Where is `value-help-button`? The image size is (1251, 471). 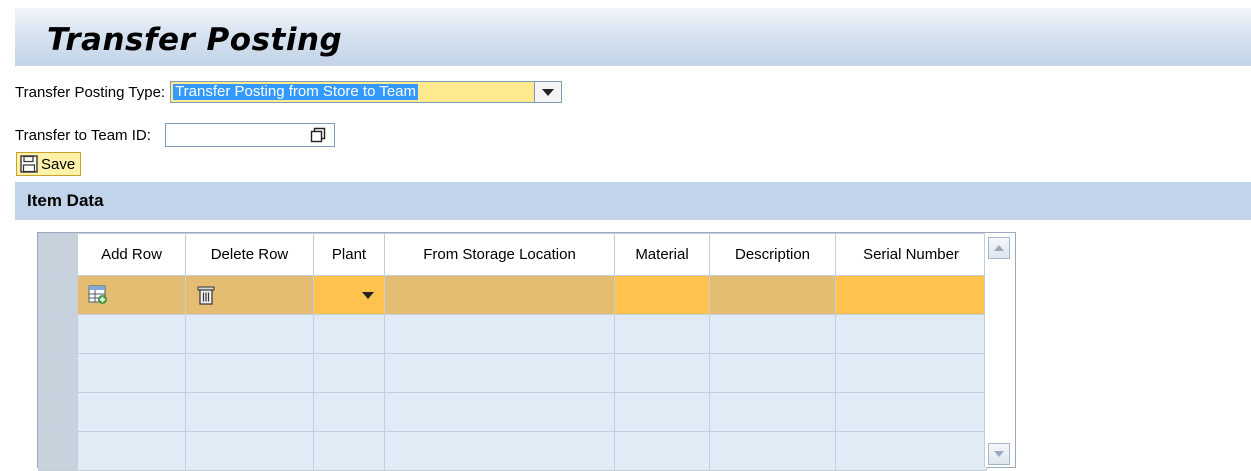
value-help-button is located at coordinates (318, 135).